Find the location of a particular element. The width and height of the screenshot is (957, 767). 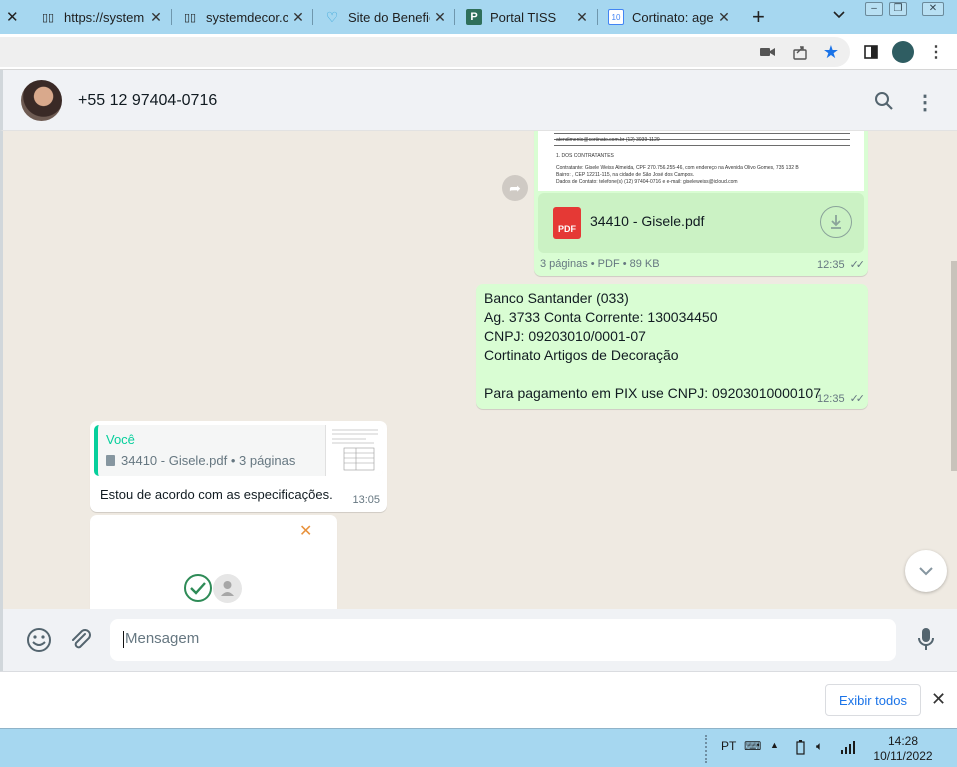

message-line: Banco Santander (033) is located at coordinates (556, 298).